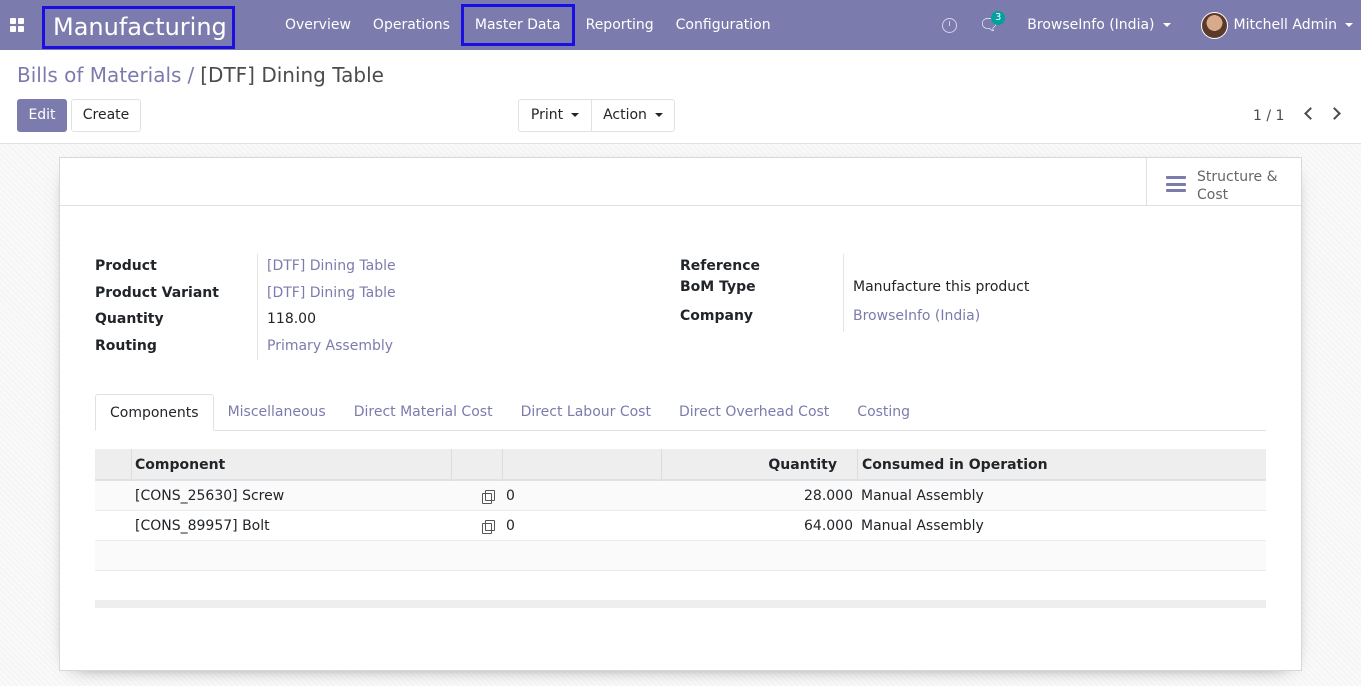 This screenshot has height=686, width=1361. Describe the element at coordinates (517, 25) in the screenshot. I see `menu-master-data: Master Data` at that location.